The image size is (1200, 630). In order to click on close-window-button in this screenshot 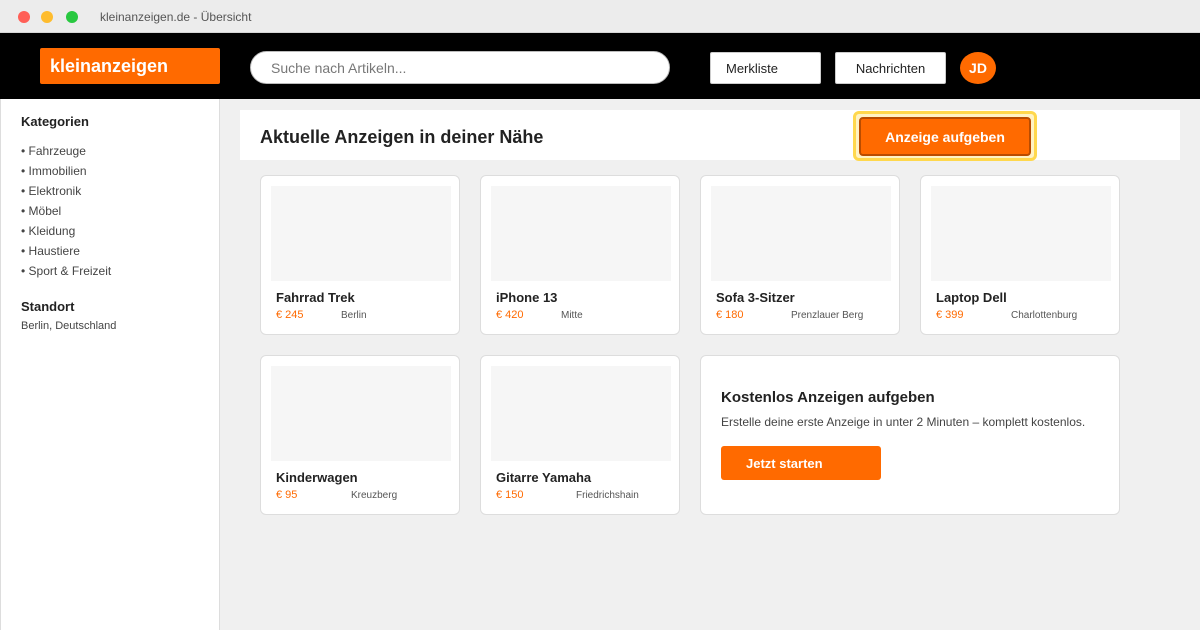, I will do `click(24, 17)`.